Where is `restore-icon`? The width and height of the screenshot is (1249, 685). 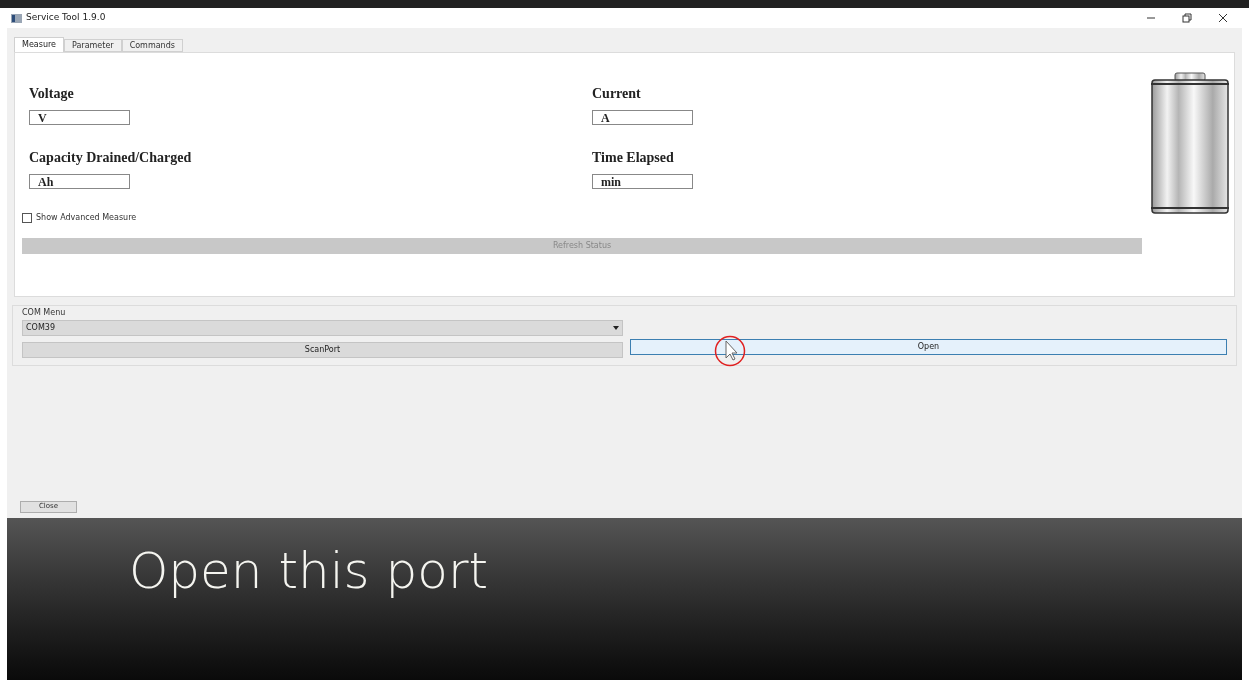
restore-icon is located at coordinates (1187, 18).